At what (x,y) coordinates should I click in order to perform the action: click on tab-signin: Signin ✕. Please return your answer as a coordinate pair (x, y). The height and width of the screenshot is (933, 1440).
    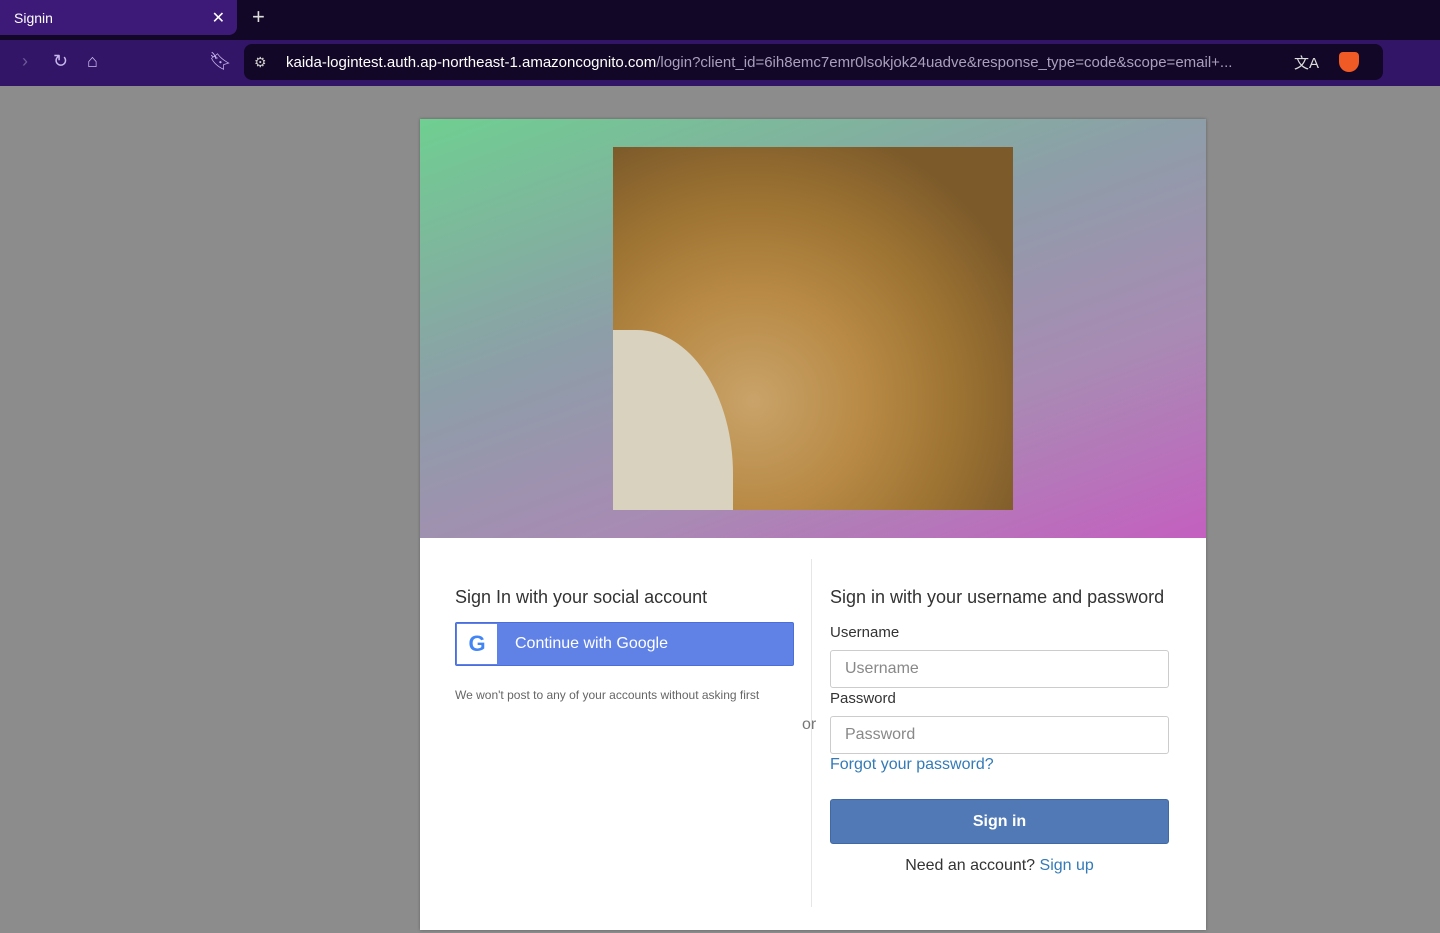
    Looking at the image, I should click on (118, 17).